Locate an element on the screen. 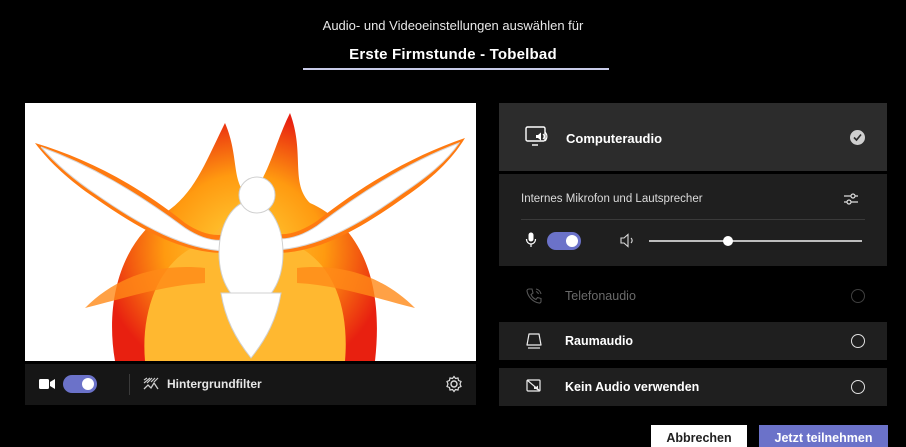  phone-icon is located at coordinates (534, 296).